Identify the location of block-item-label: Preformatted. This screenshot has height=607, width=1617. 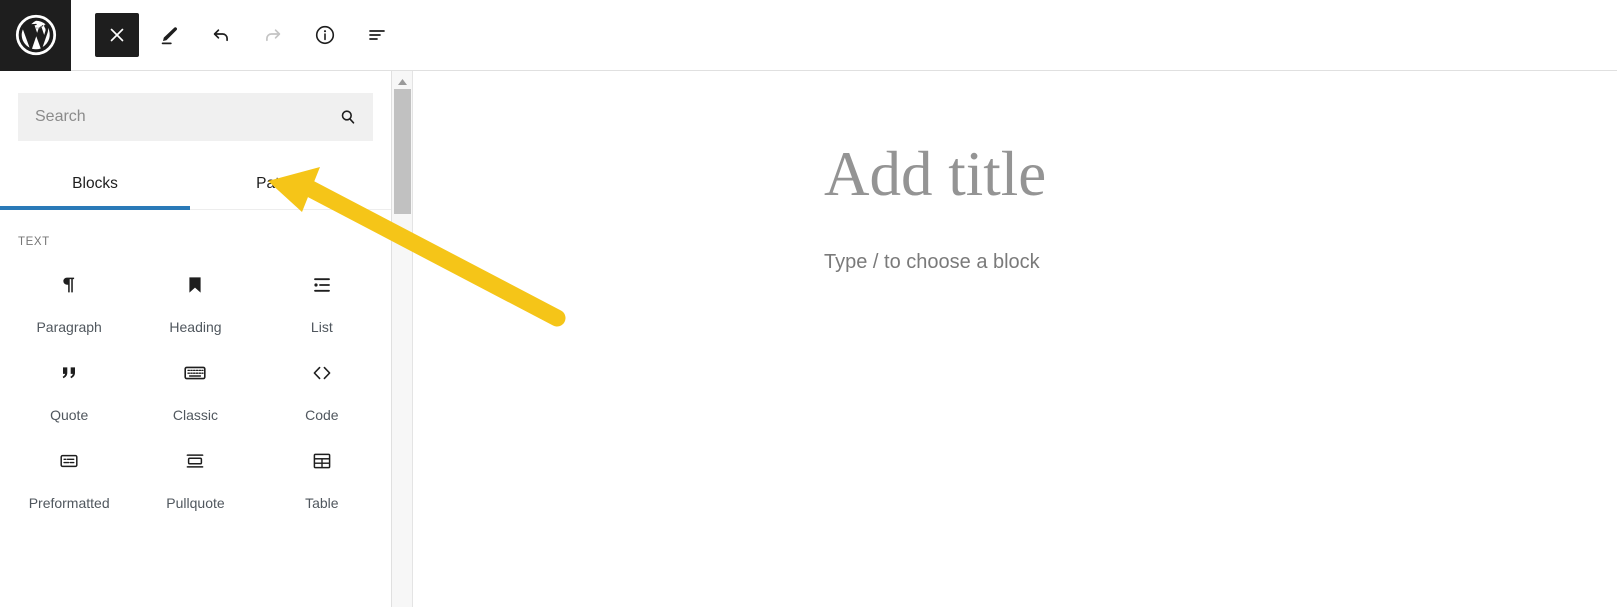
(69, 503).